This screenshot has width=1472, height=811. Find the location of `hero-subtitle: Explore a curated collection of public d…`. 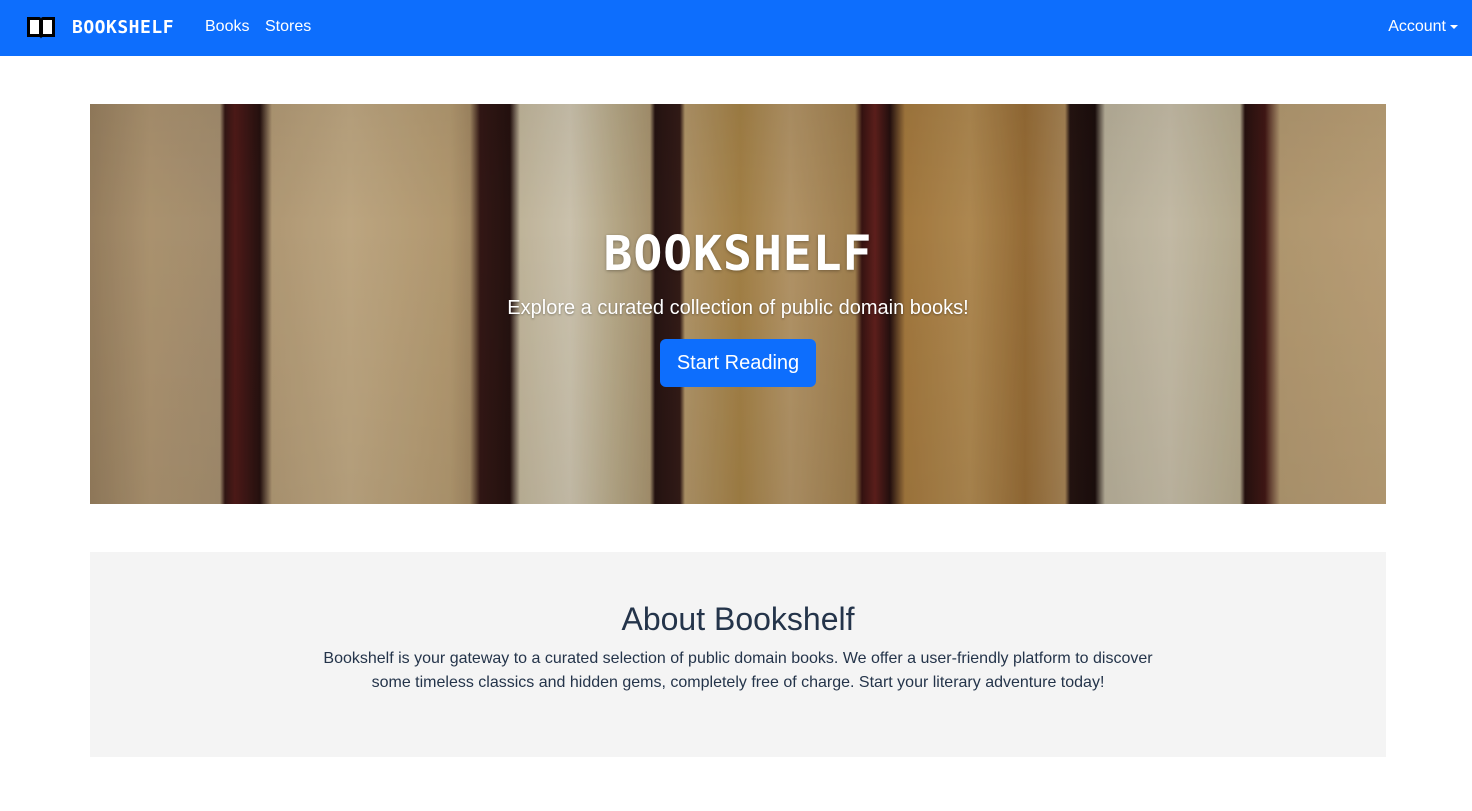

hero-subtitle: Explore a curated collection of public d… is located at coordinates (738, 308).